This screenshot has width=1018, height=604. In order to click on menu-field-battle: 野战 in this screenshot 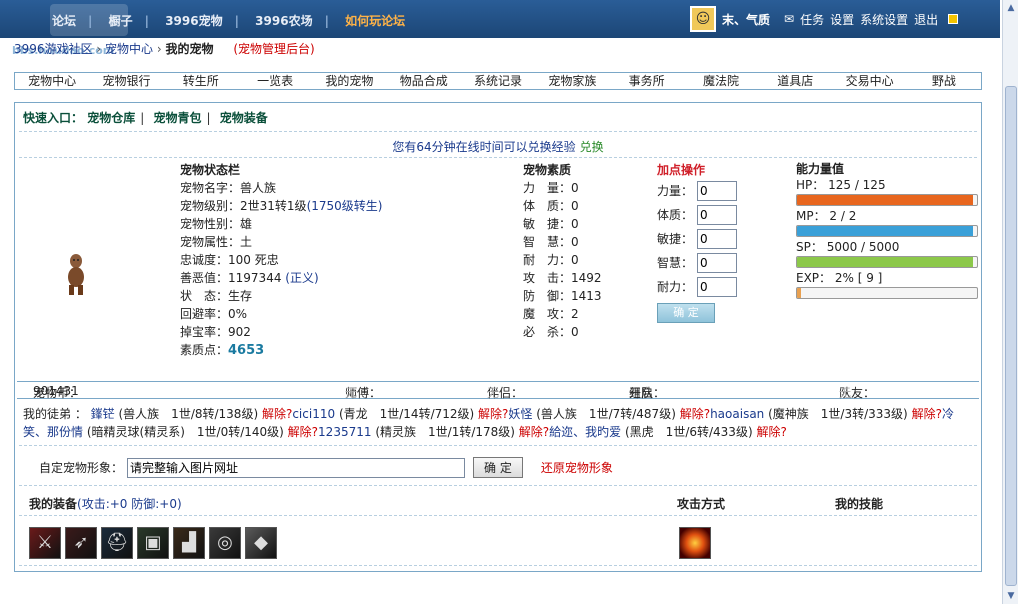, I will do `click(944, 81)`.